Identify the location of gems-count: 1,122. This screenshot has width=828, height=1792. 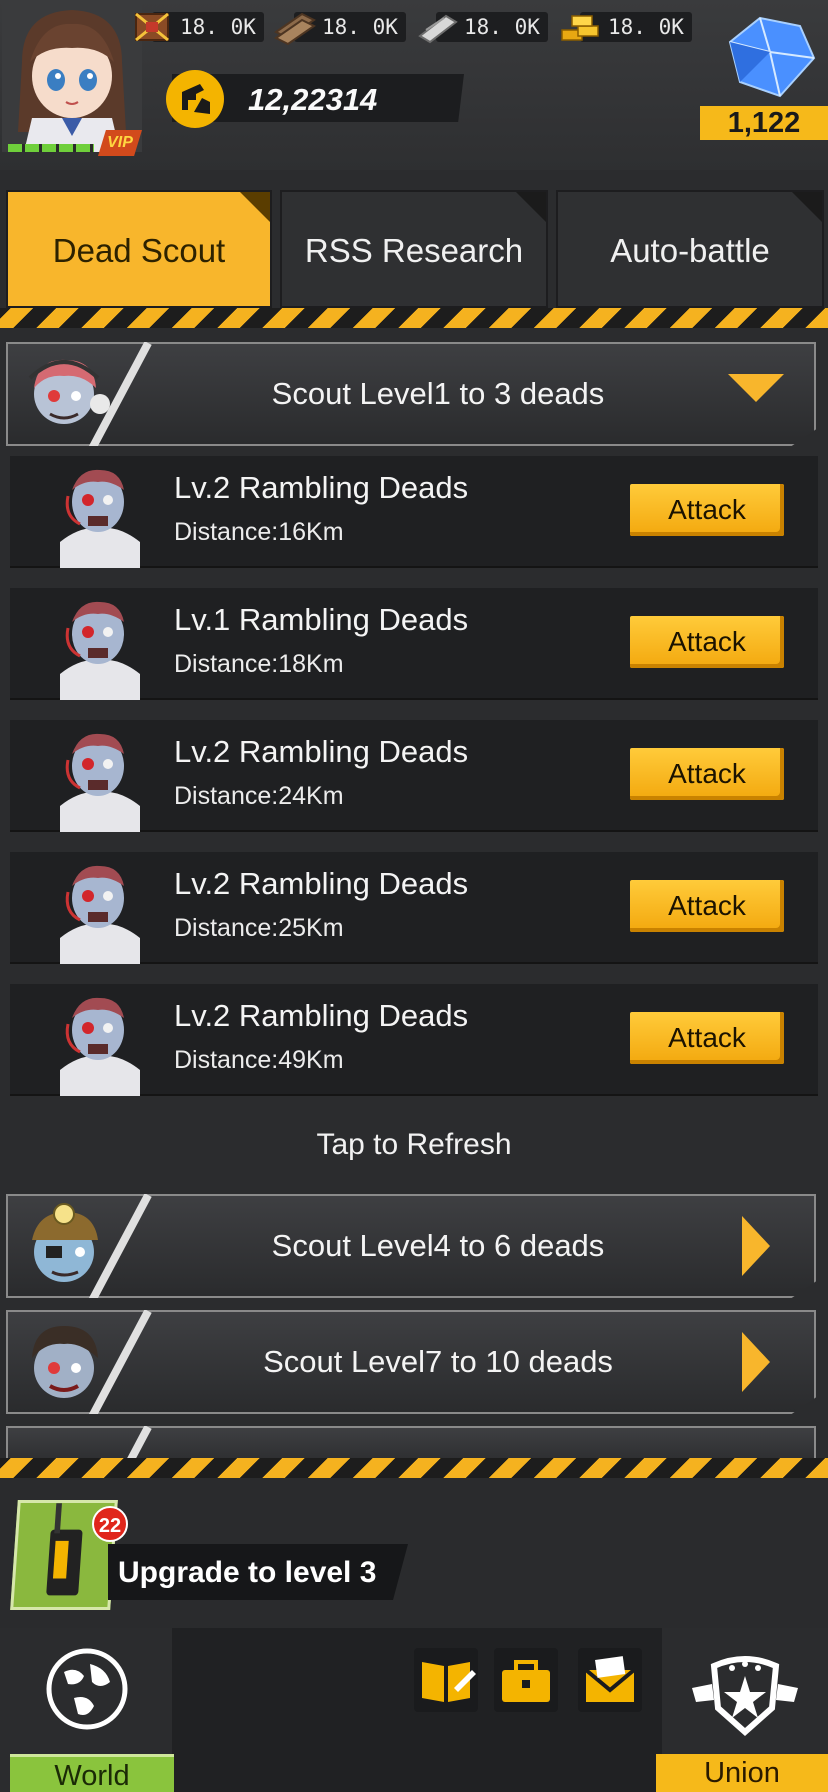
(764, 123).